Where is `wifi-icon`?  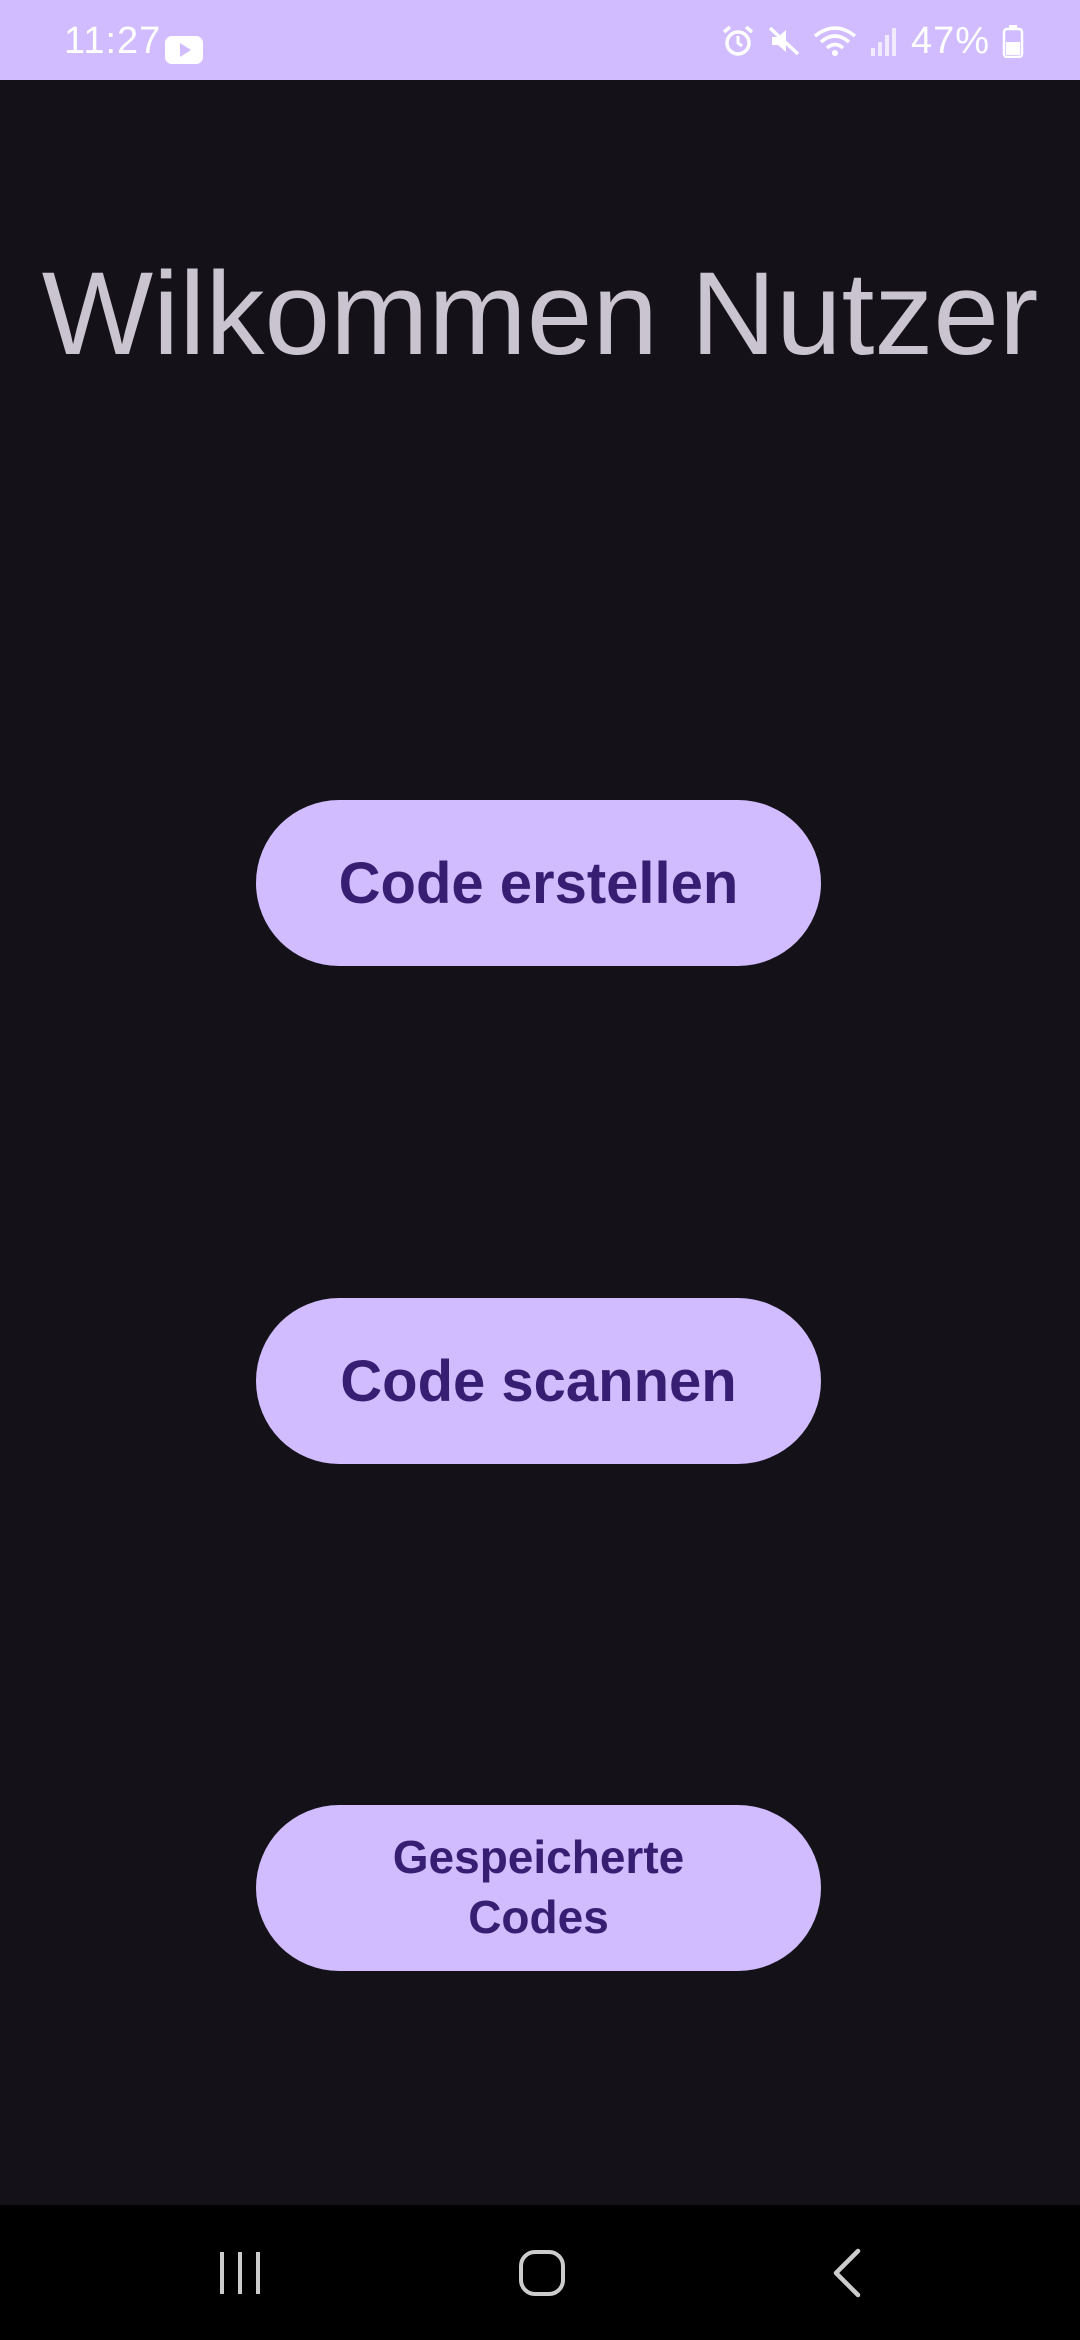 wifi-icon is located at coordinates (835, 41).